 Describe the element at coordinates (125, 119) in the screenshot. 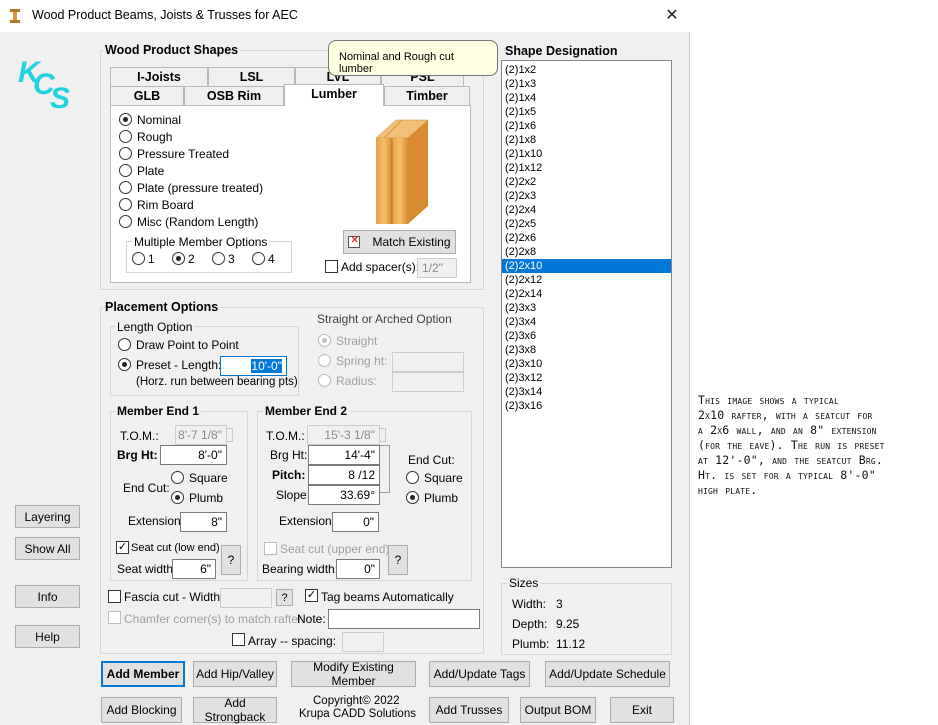

I see `radio-nominal` at that location.